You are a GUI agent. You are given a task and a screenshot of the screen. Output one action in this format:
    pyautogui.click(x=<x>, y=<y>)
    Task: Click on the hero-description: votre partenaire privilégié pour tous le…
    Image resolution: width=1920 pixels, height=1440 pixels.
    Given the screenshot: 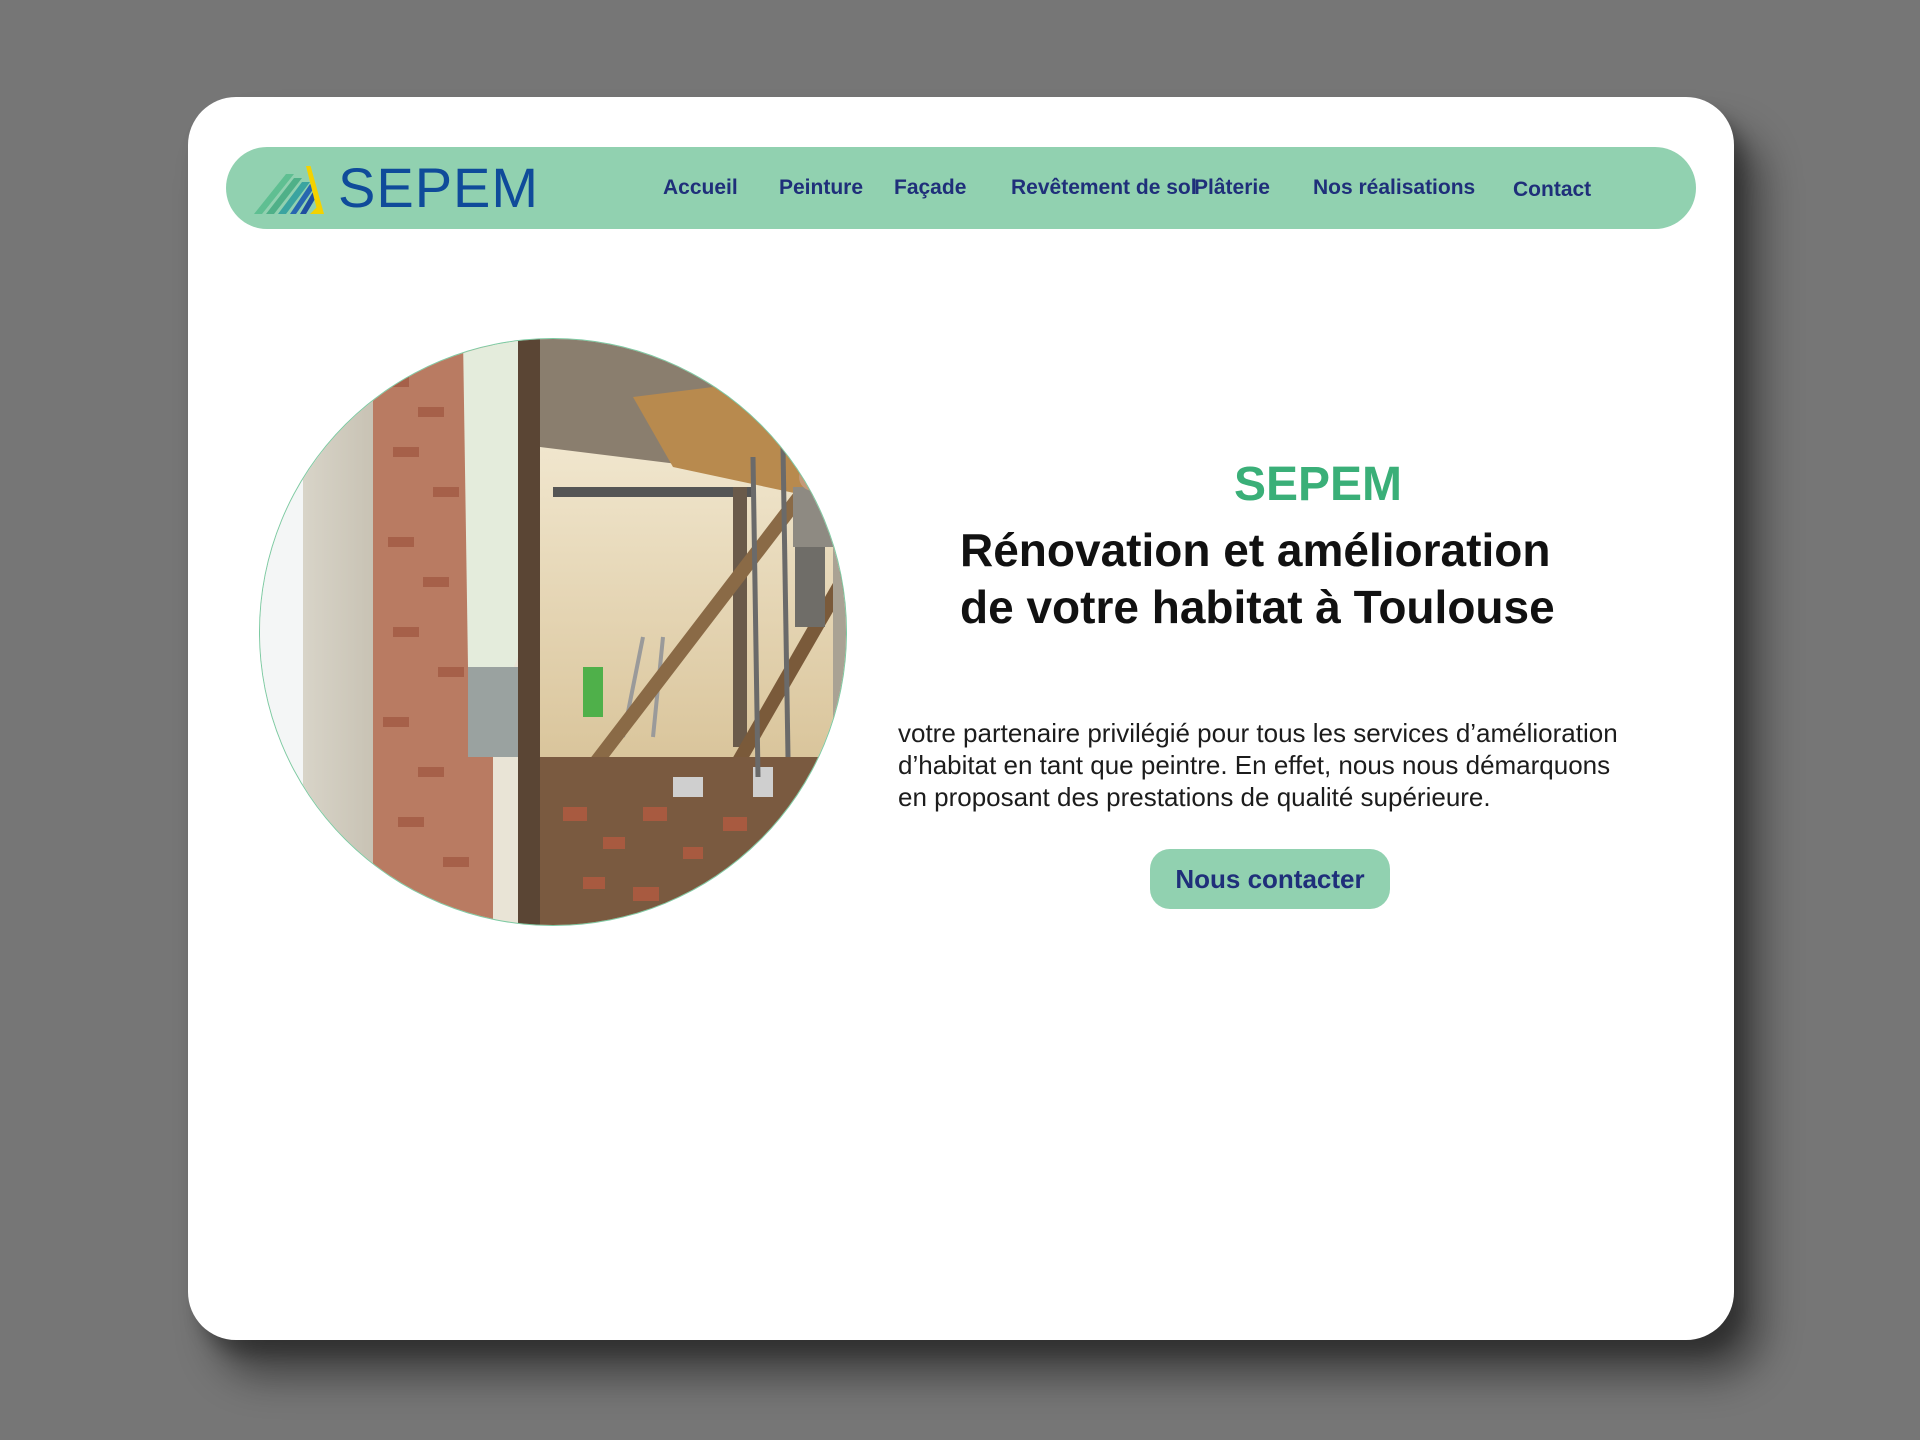 What is the action you would take?
    pyautogui.click(x=1298, y=765)
    